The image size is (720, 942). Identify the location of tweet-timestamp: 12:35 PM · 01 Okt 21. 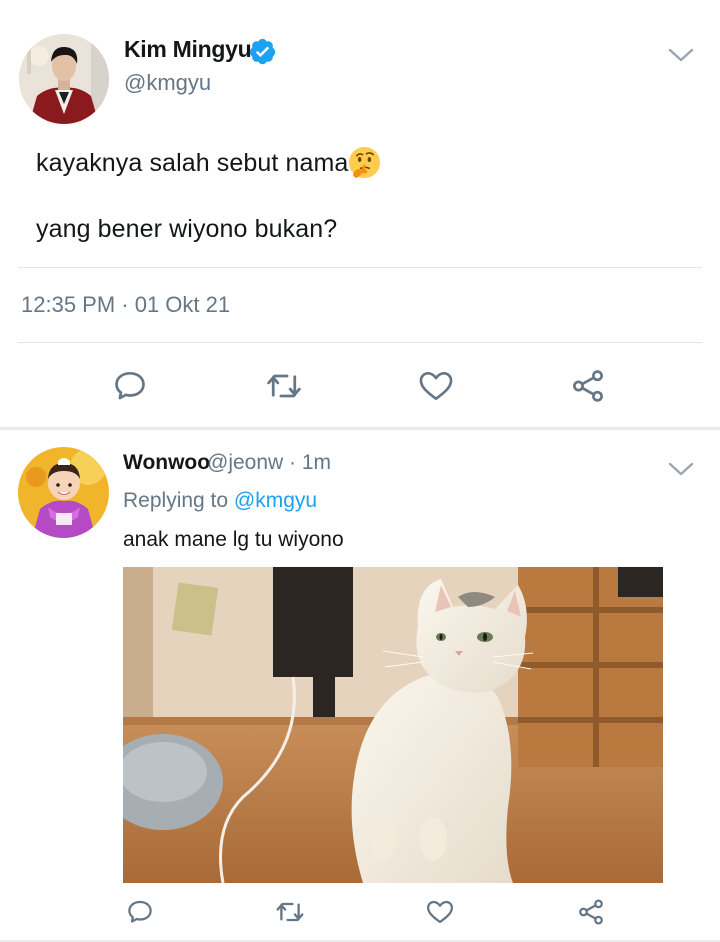
(125, 305).